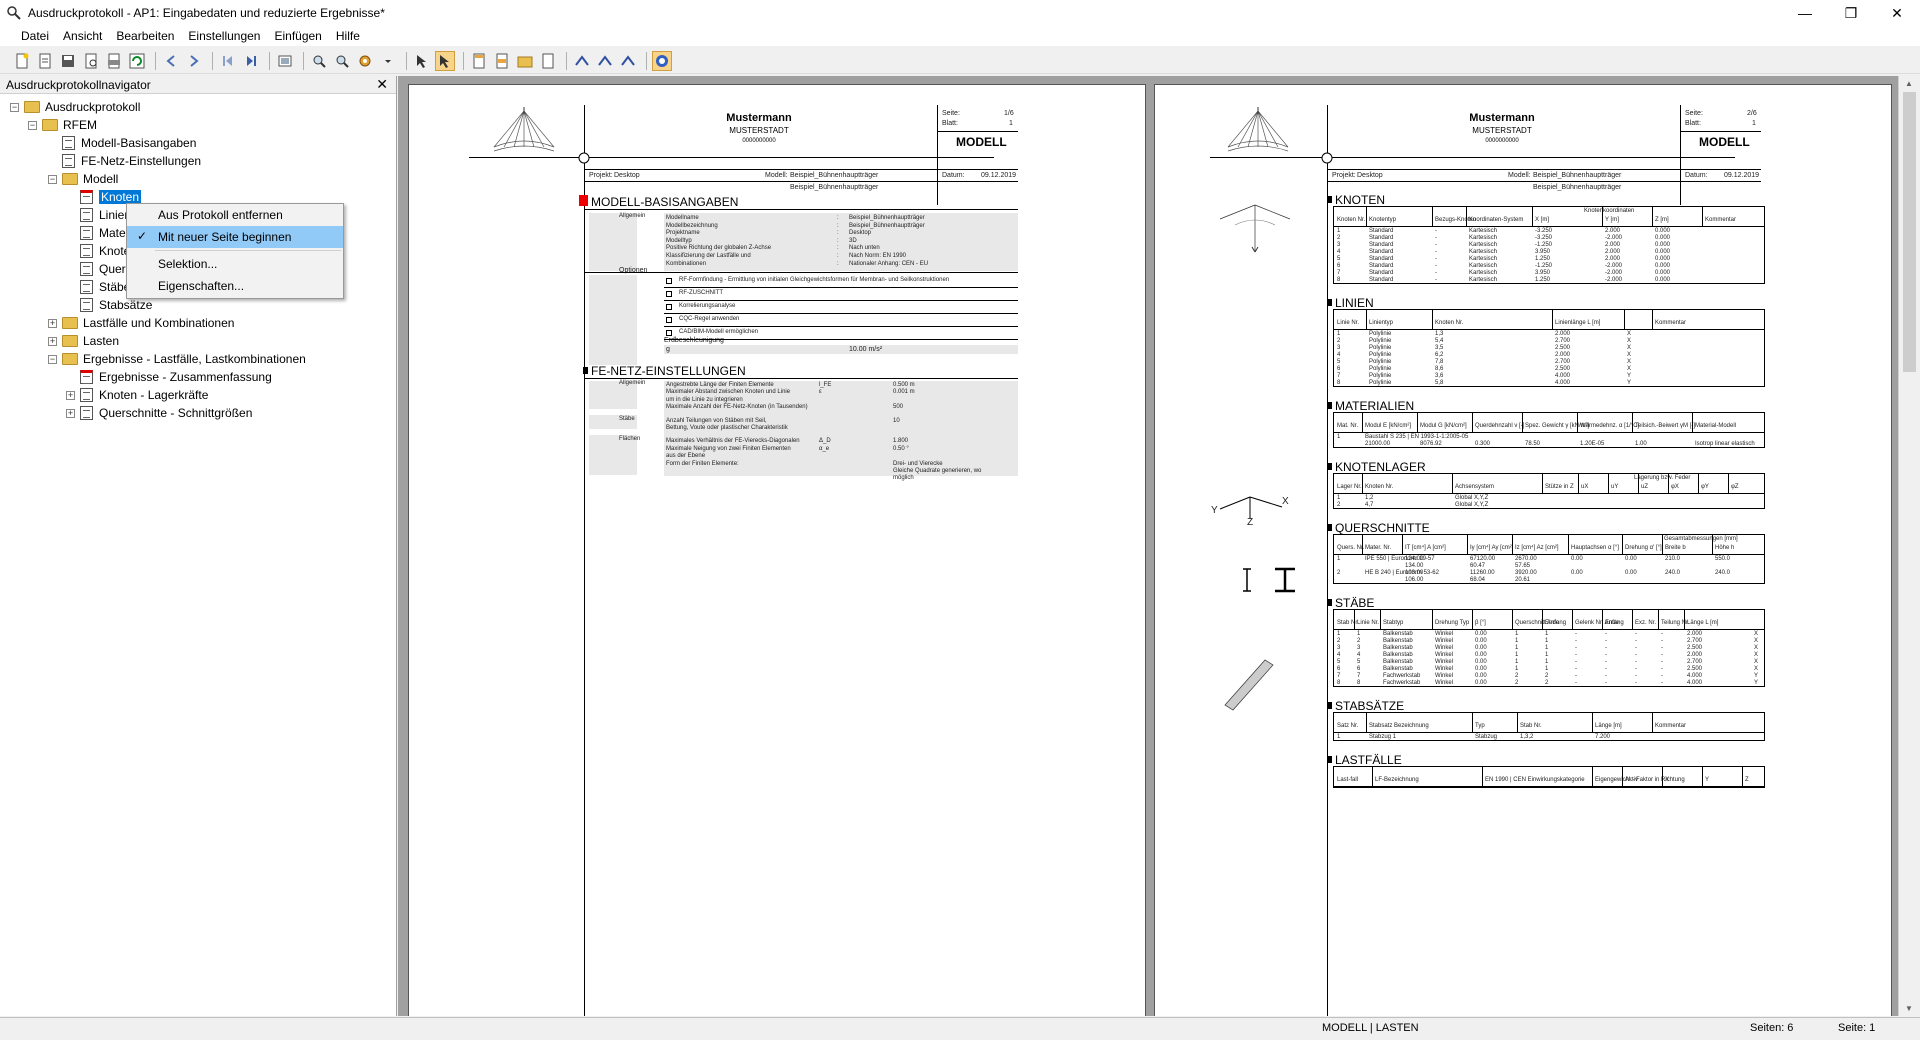 The height and width of the screenshot is (1040, 1920). Describe the element at coordinates (198, 413) in the screenshot. I see `tree-item: + Querschnitte - Schnittgrößen` at that location.